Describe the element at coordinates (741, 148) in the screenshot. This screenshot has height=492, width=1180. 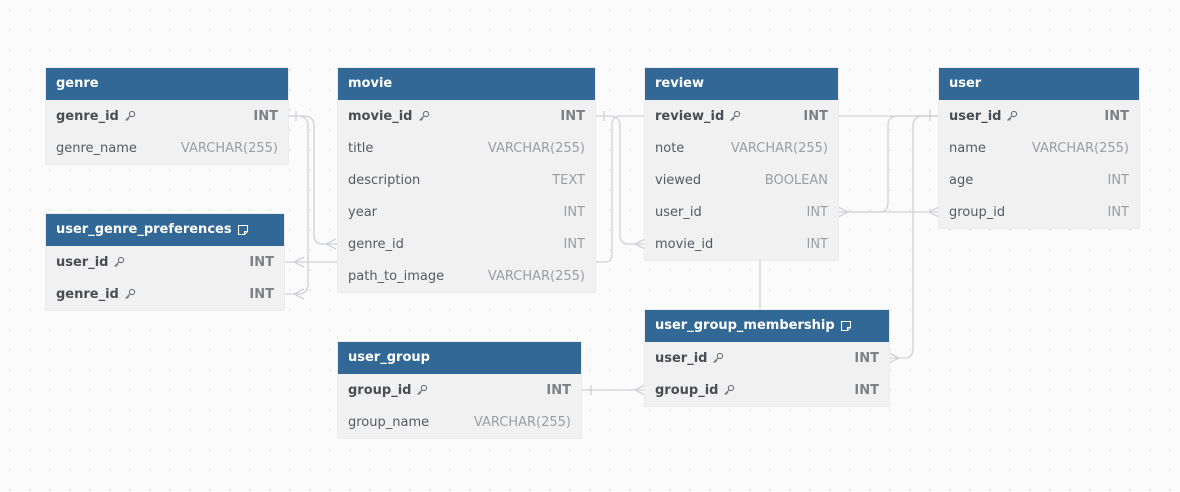
I see `table-row: note VARCHAR(255)` at that location.